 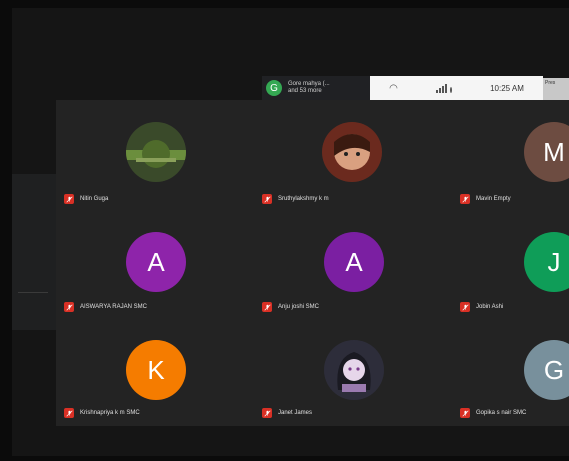 I want to click on participant-name-row: Krishnapriya k m SMC, so click(x=102, y=413).